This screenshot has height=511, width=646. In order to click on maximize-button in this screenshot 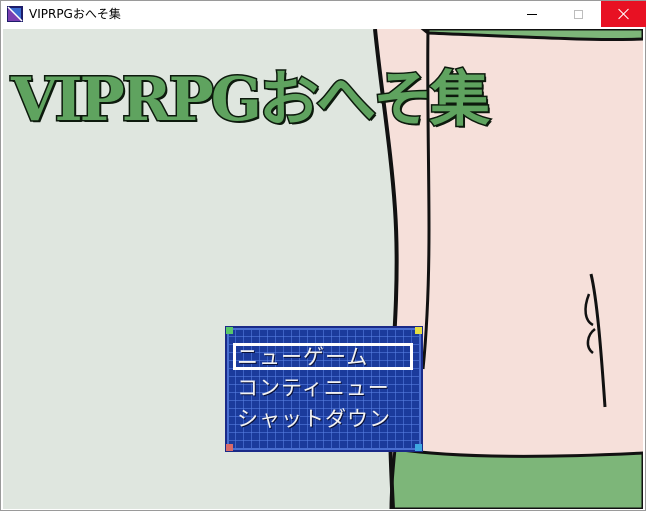, I will do `click(578, 14)`.